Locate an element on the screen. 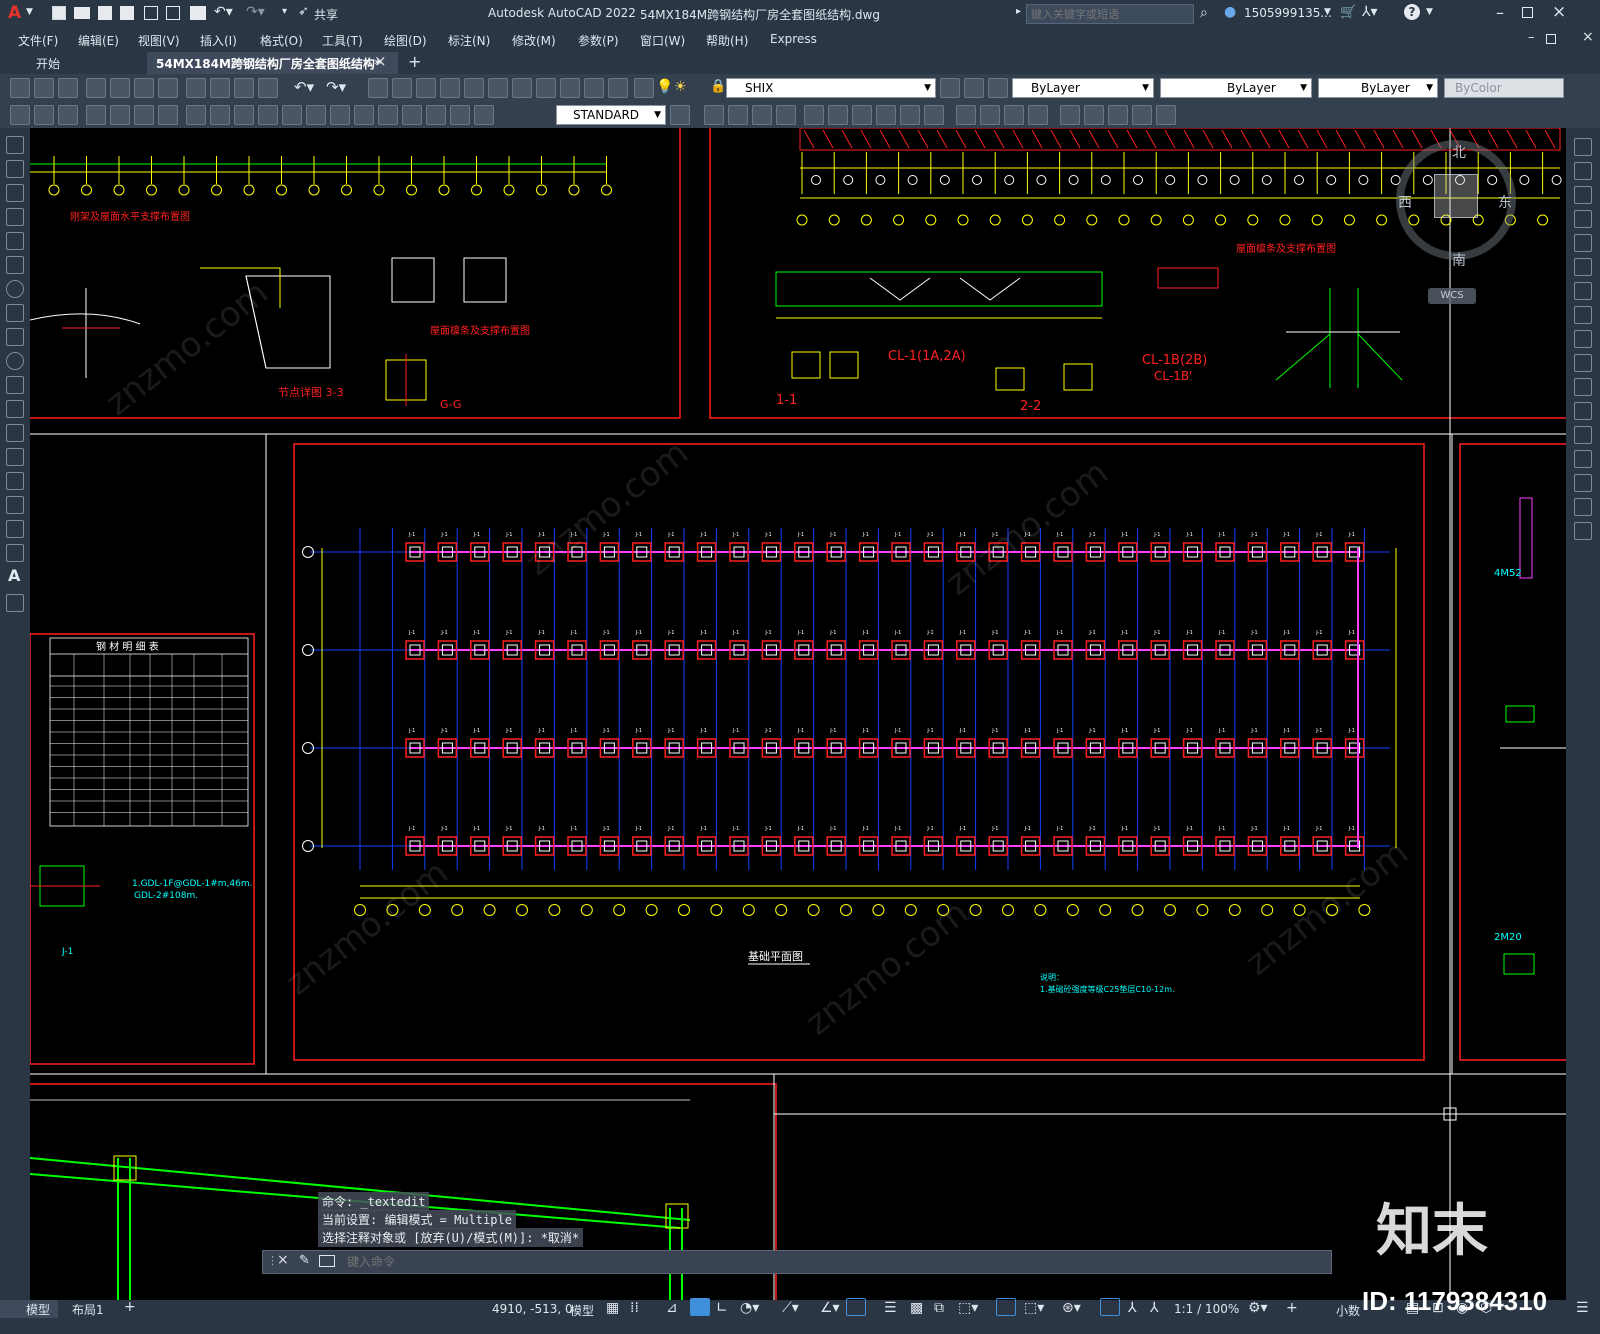  array-icon is located at coordinates (1583, 243).